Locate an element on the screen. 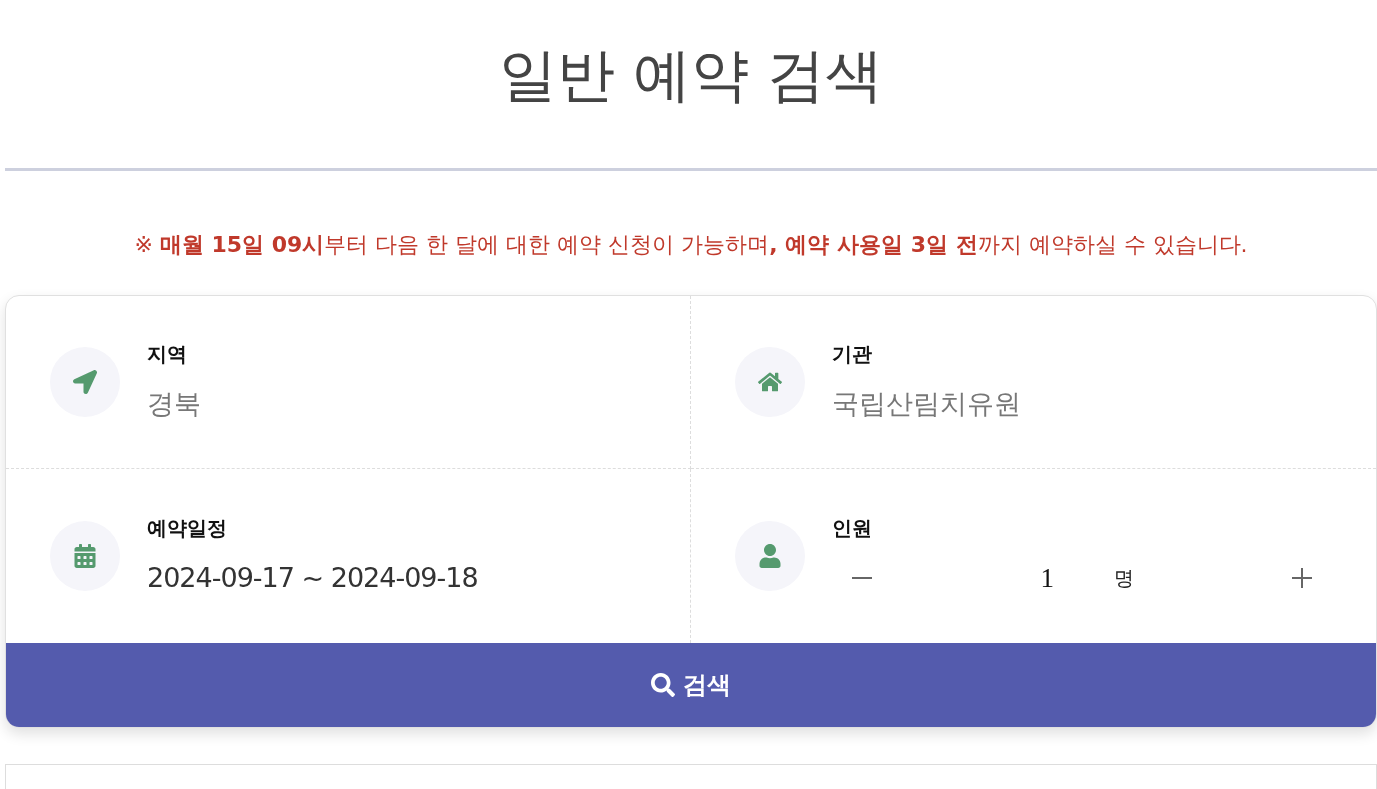  field-value: 2024-09-17 ~ 2024-09-18 is located at coordinates (396, 578).